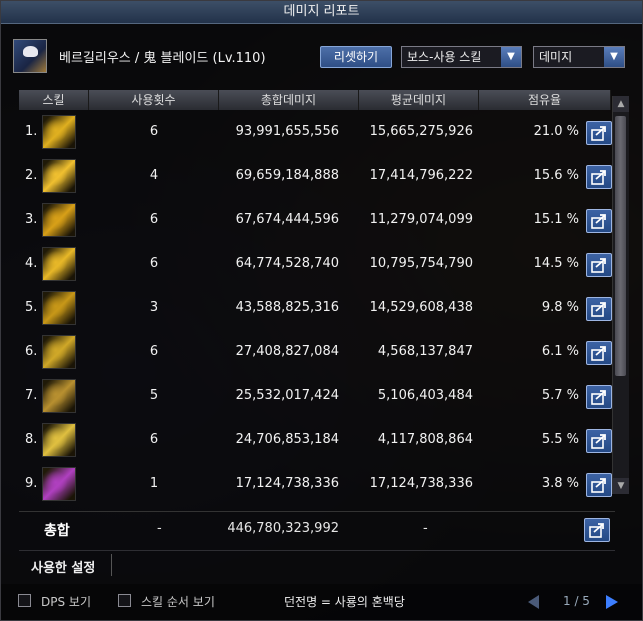  Describe the element at coordinates (287, 307) in the screenshot. I see `row-total-damage: 43,588,825,316` at that location.